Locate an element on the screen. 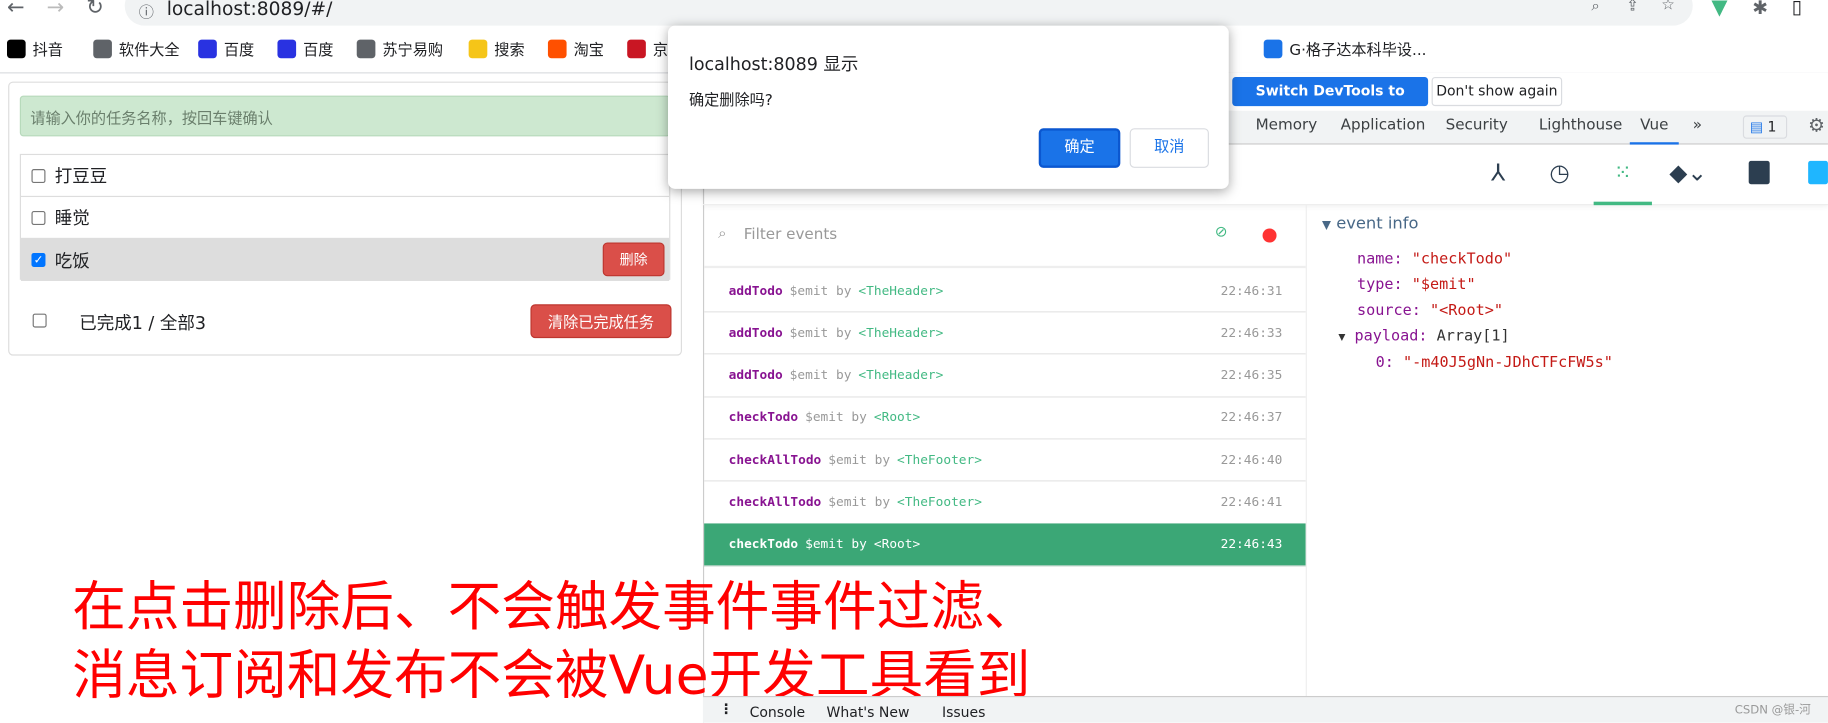  info-source: source: "<Root>" is located at coordinates (1430, 310).